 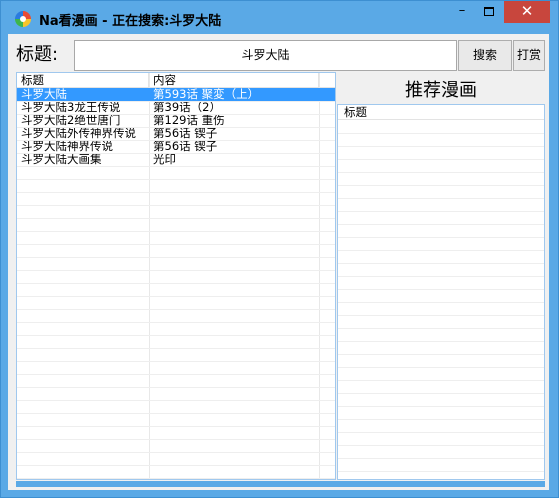 What do you see at coordinates (187, 107) in the screenshot?
I see `row-content: 第39话（2）` at bounding box center [187, 107].